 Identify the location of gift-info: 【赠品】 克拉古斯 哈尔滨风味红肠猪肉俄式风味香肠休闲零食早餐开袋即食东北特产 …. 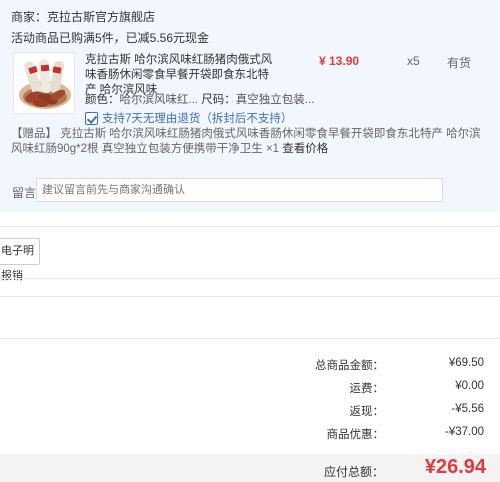
(246, 142).